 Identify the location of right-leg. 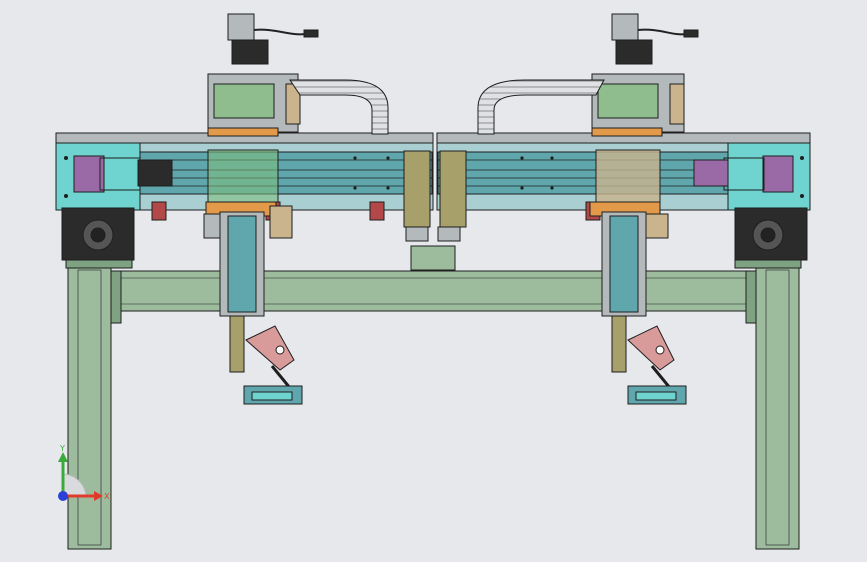
(777, 405).